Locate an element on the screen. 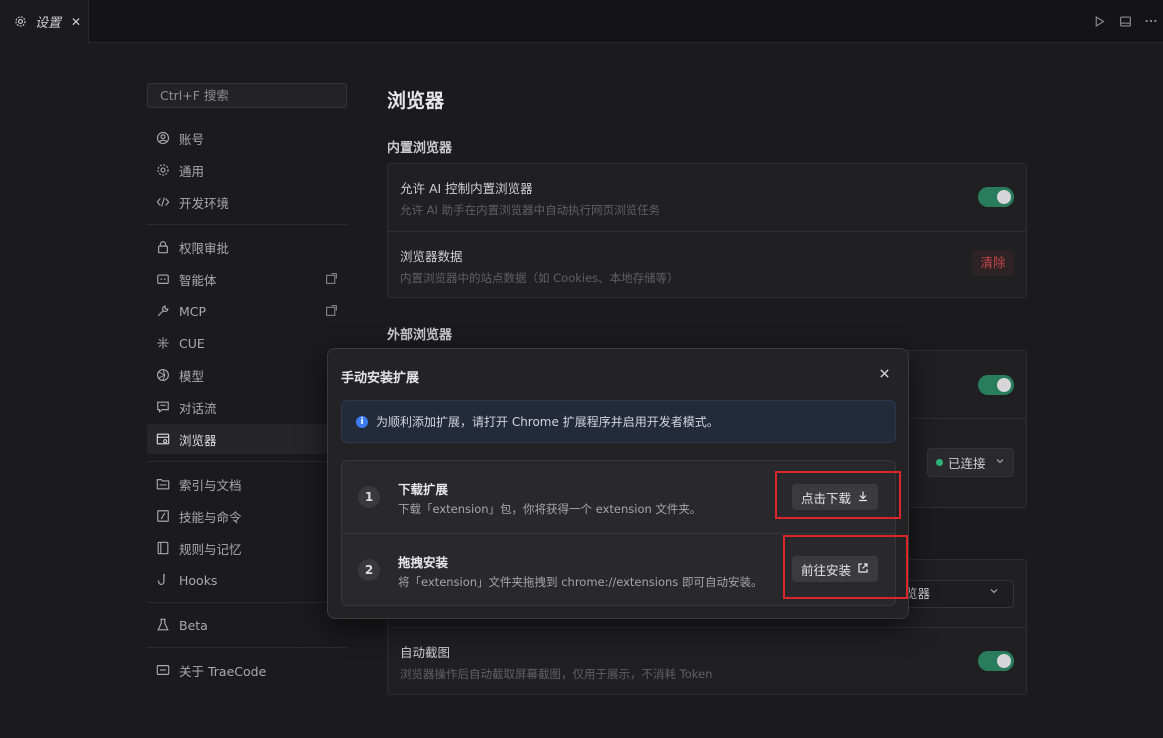 The width and height of the screenshot is (1163, 738). command-icon is located at coordinates (163, 516).